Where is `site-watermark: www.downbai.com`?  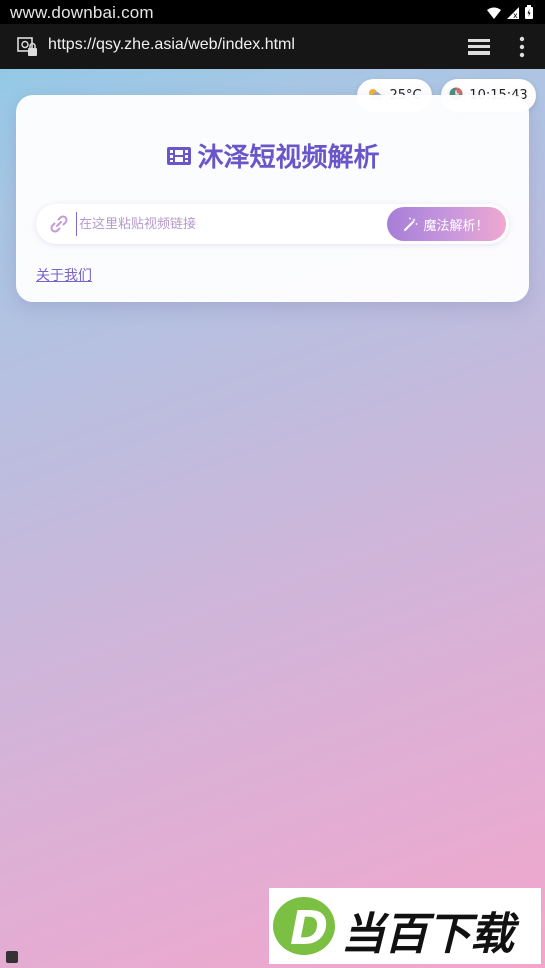
site-watermark: www.downbai.com is located at coordinates (82, 12).